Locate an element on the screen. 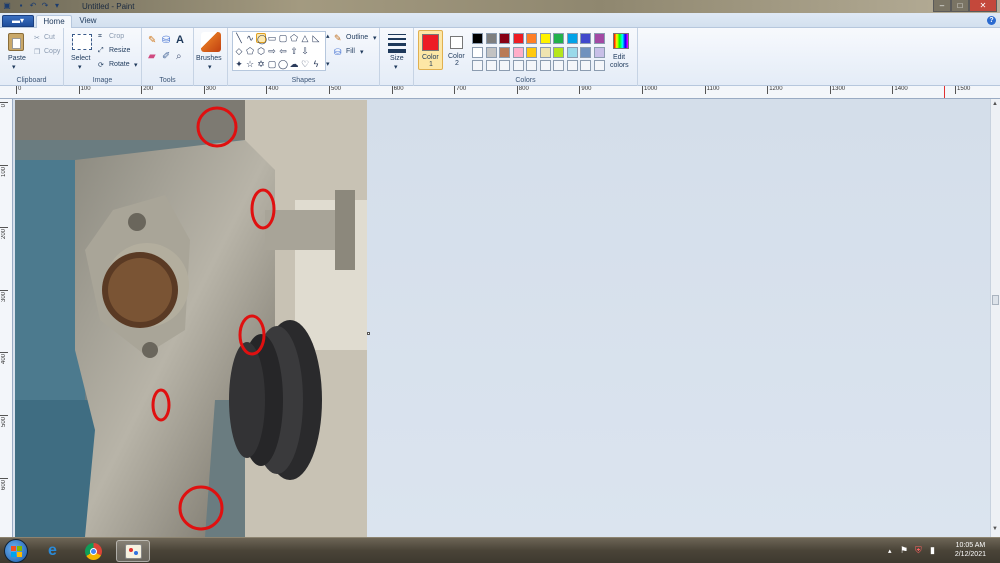 The image size is (1000, 563). oval-shape-icon: ◯ is located at coordinates (261, 38).